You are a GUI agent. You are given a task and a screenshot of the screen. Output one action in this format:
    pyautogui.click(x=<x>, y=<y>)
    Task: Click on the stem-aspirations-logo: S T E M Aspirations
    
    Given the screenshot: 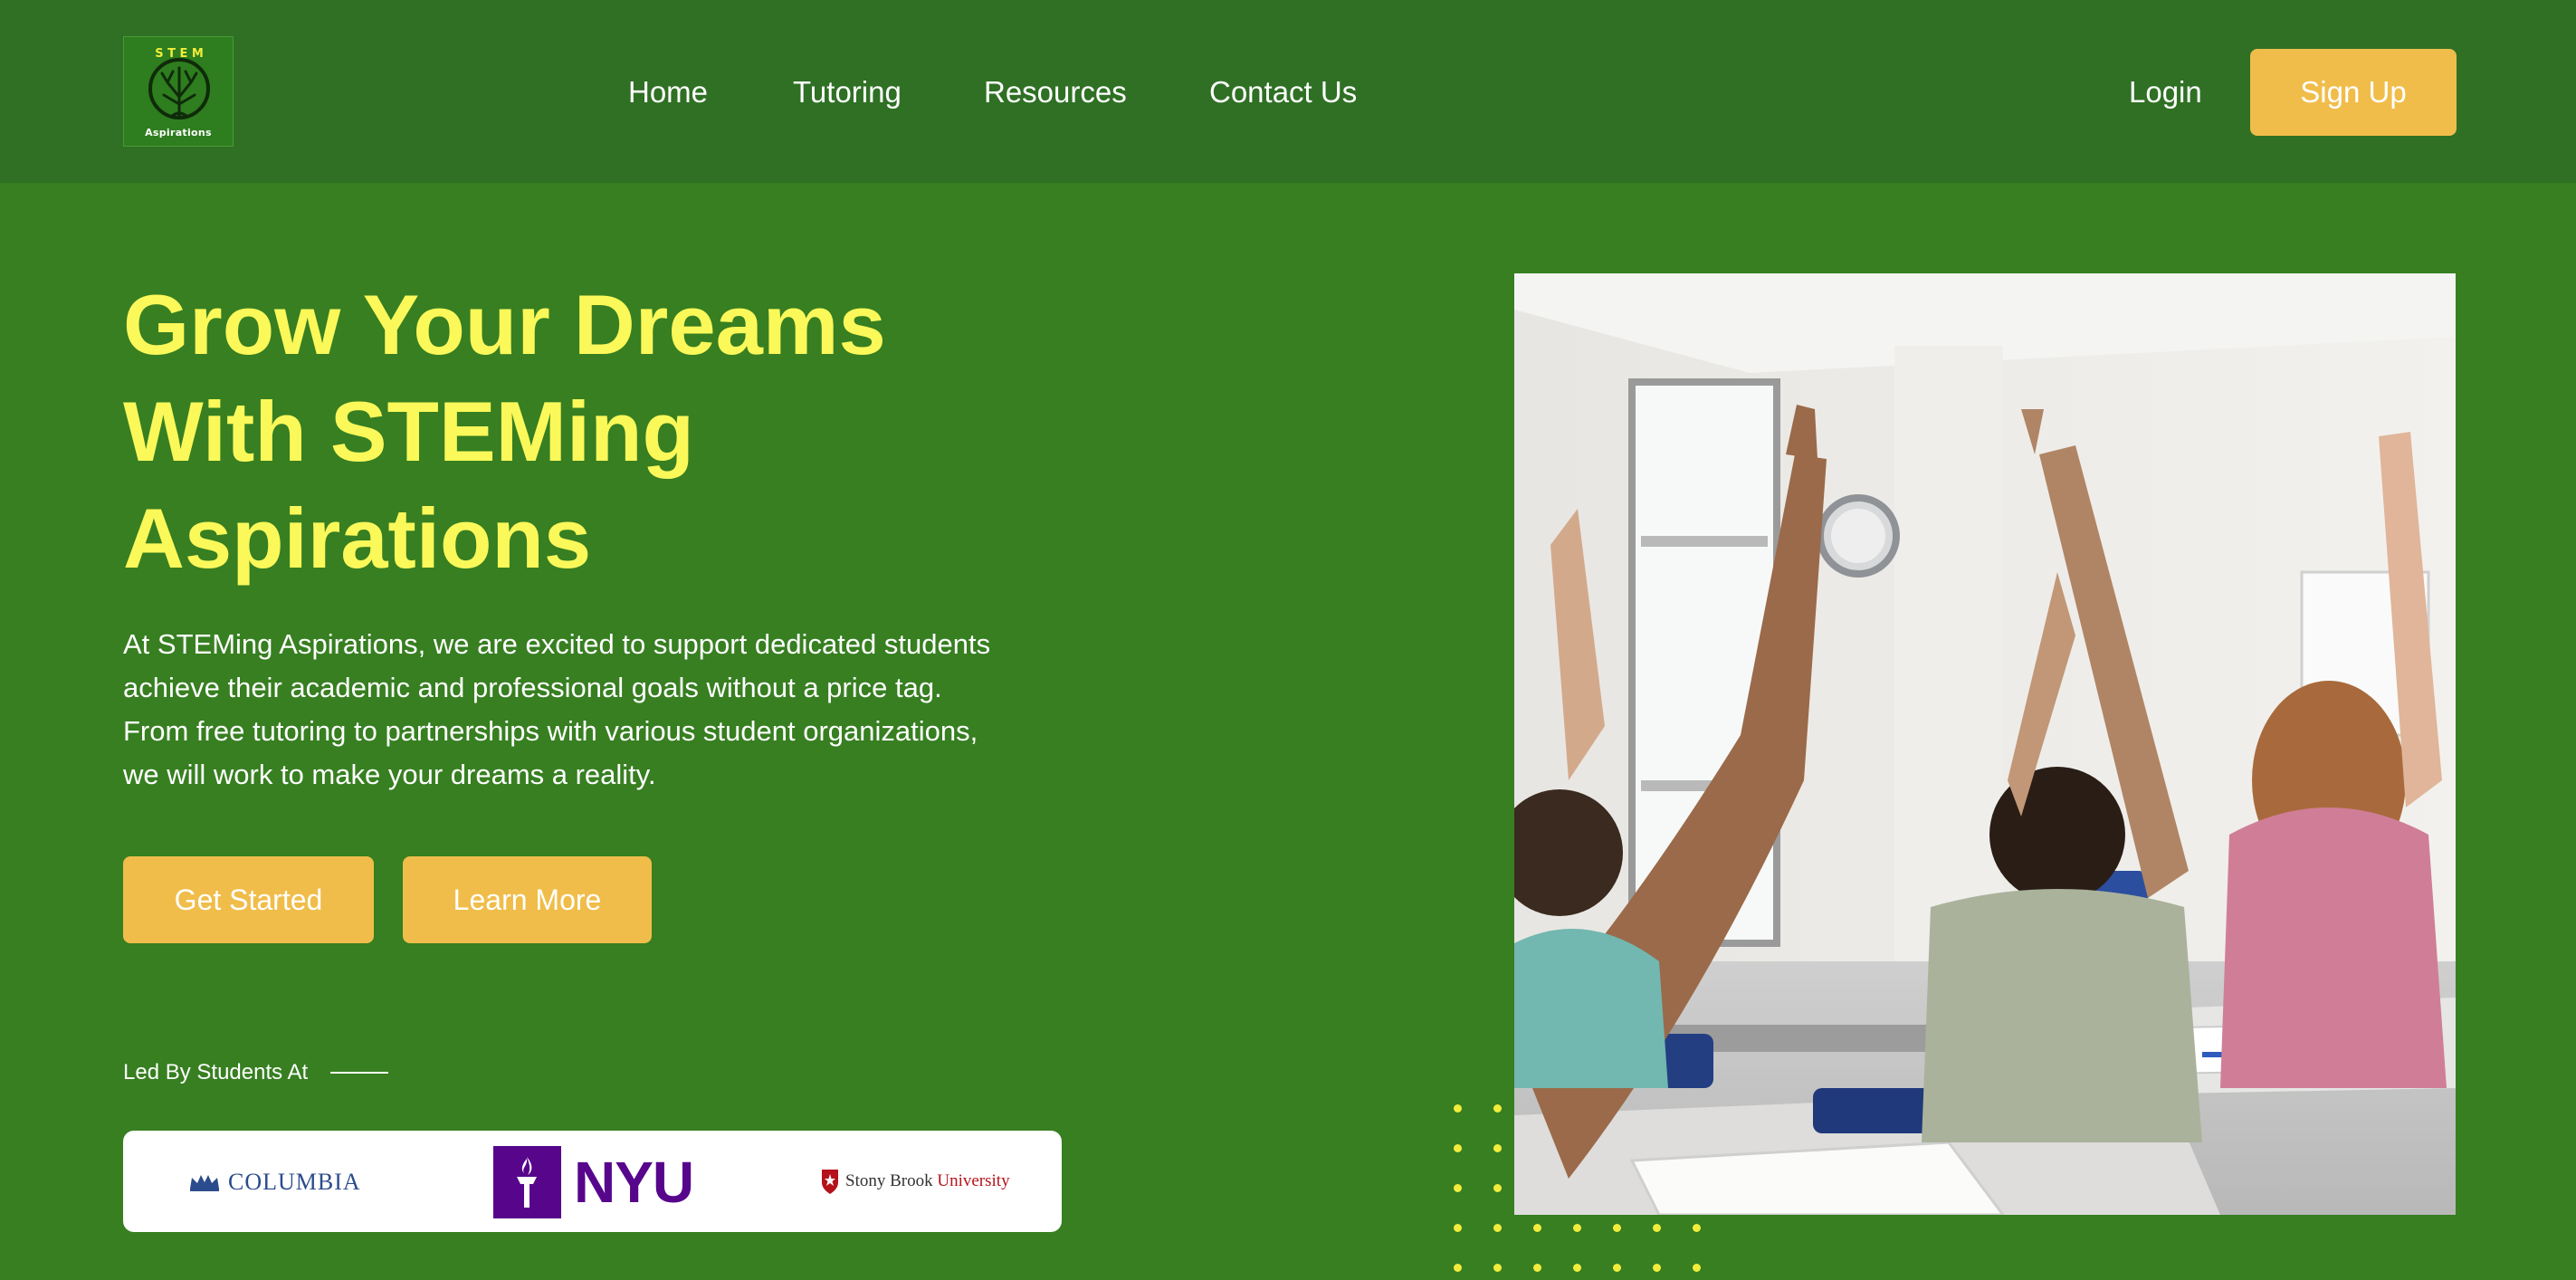 What is the action you would take?
    pyautogui.click(x=179, y=91)
    